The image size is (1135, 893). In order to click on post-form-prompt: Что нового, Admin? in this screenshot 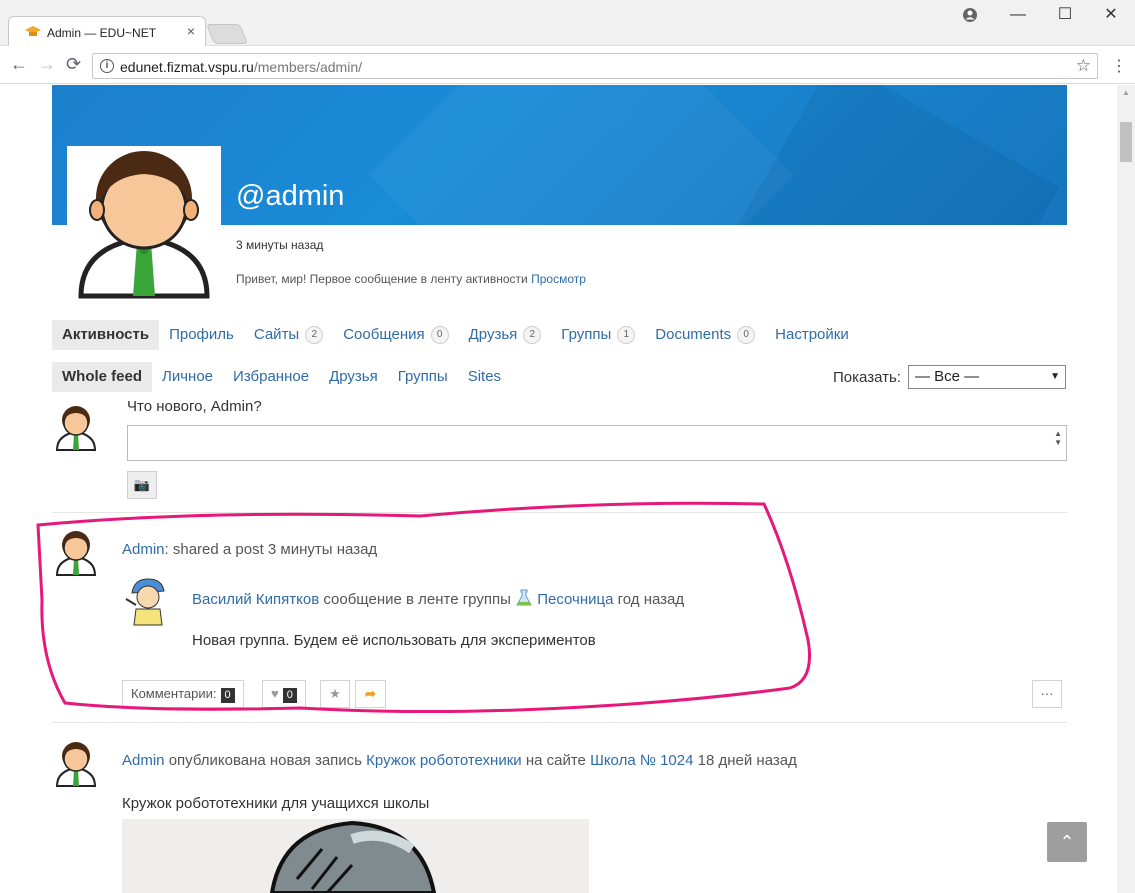, I will do `click(194, 406)`.